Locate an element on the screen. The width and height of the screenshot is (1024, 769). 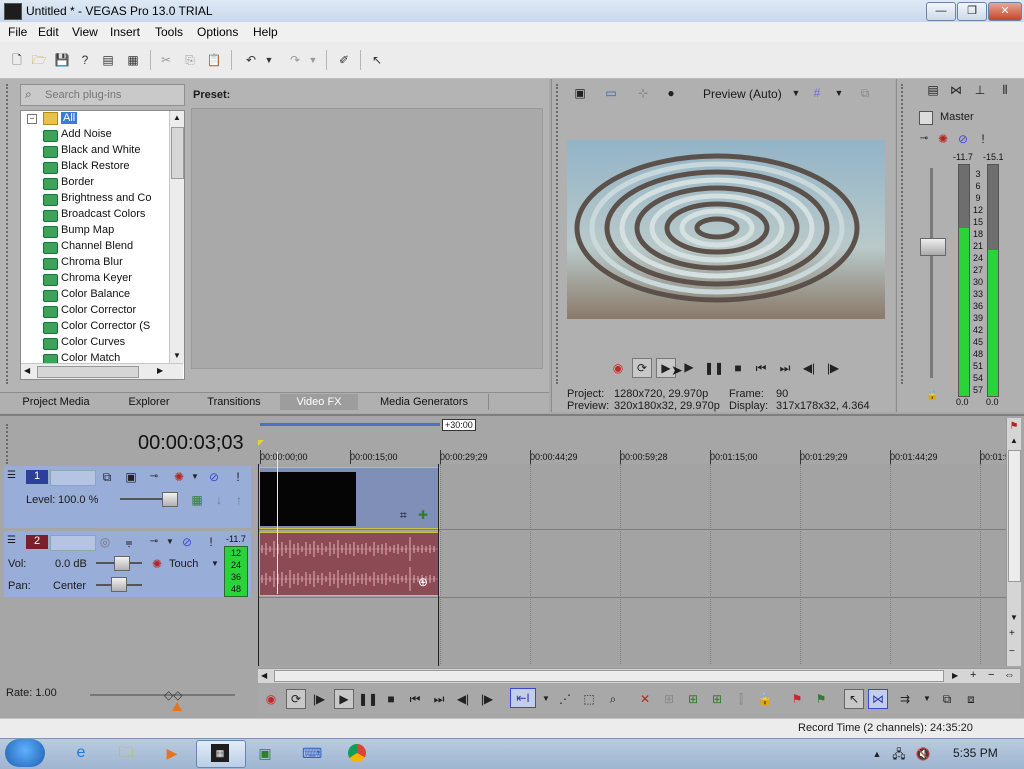
master-fader-handle is located at coordinates (933, 247).